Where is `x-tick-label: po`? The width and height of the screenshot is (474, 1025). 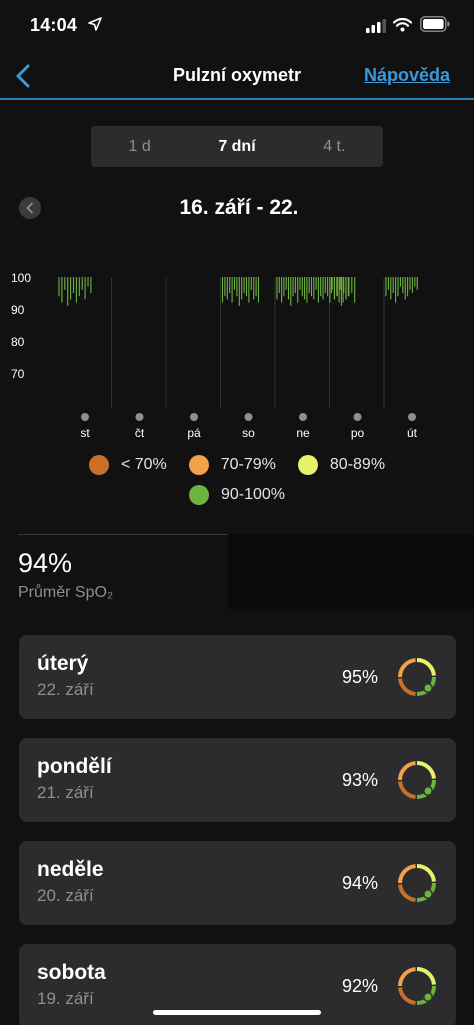
x-tick-label: po is located at coordinates (358, 433).